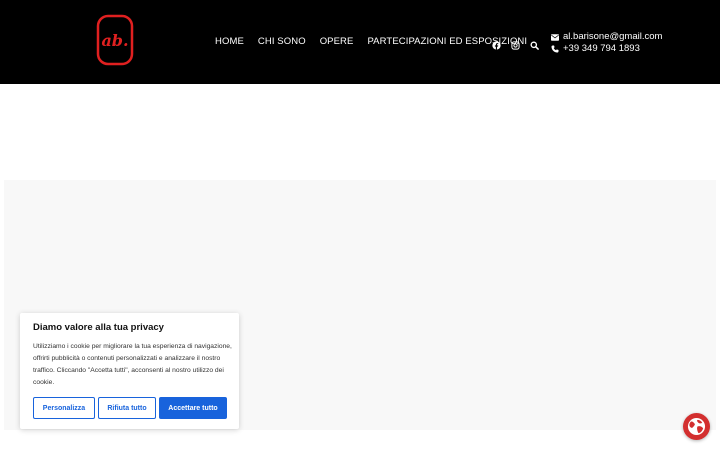 The height and width of the screenshot is (450, 720). What do you see at coordinates (127, 408) in the screenshot?
I see `reject-all-button: Rifiuta tutto` at bounding box center [127, 408].